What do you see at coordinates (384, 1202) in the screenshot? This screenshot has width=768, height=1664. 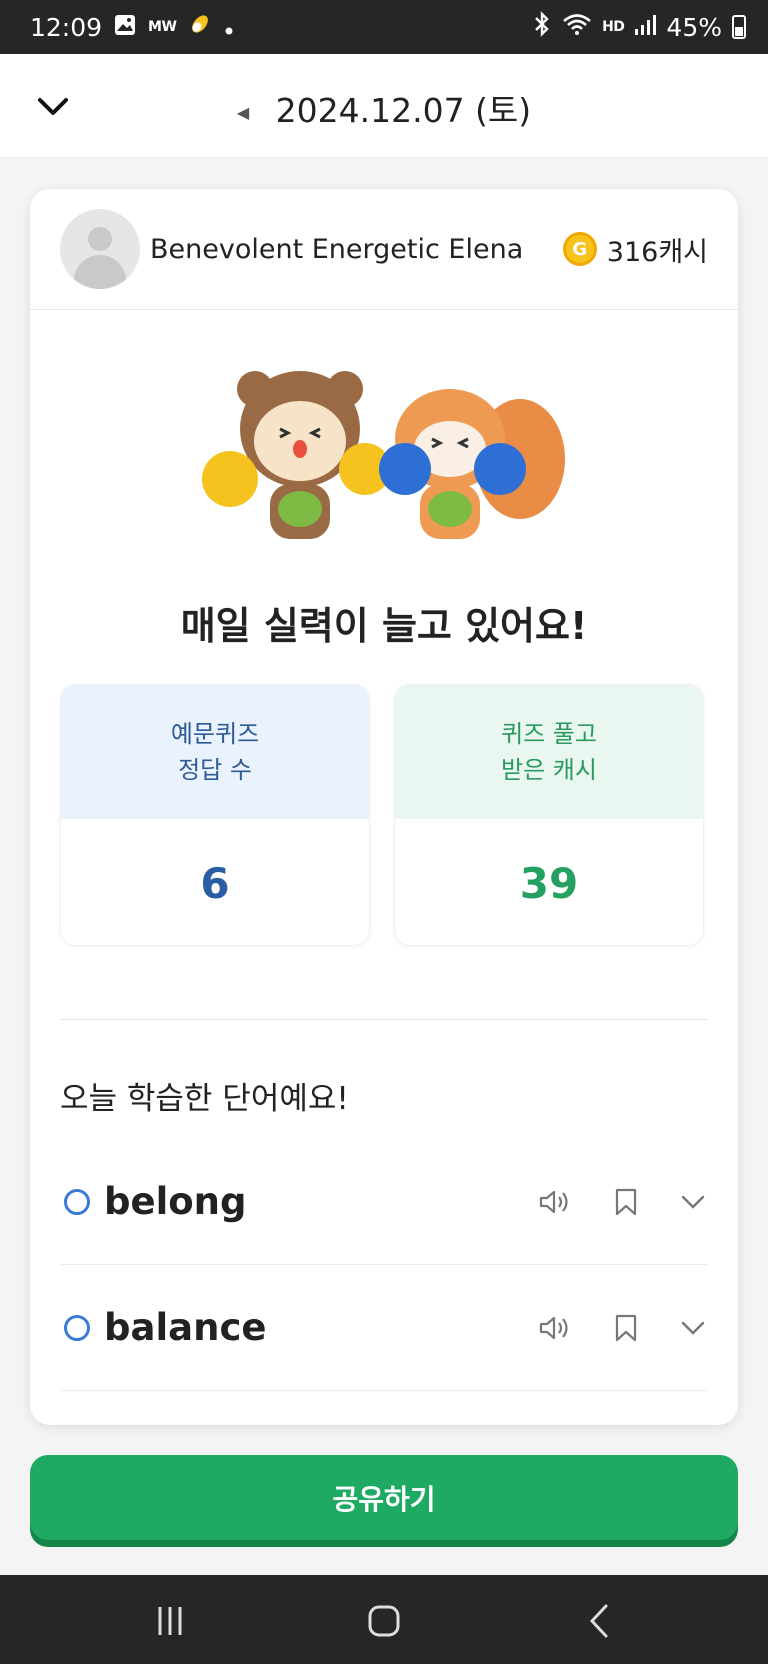 I see `word-item: belong` at bounding box center [384, 1202].